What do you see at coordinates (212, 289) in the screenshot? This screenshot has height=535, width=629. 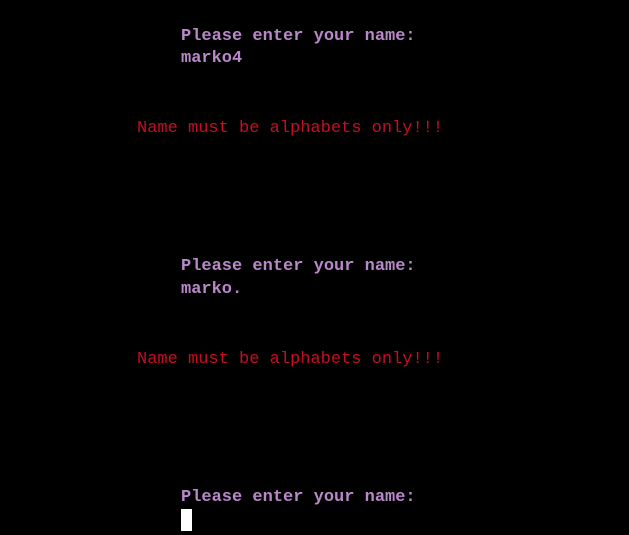 I see `name-input-echo: marko.` at bounding box center [212, 289].